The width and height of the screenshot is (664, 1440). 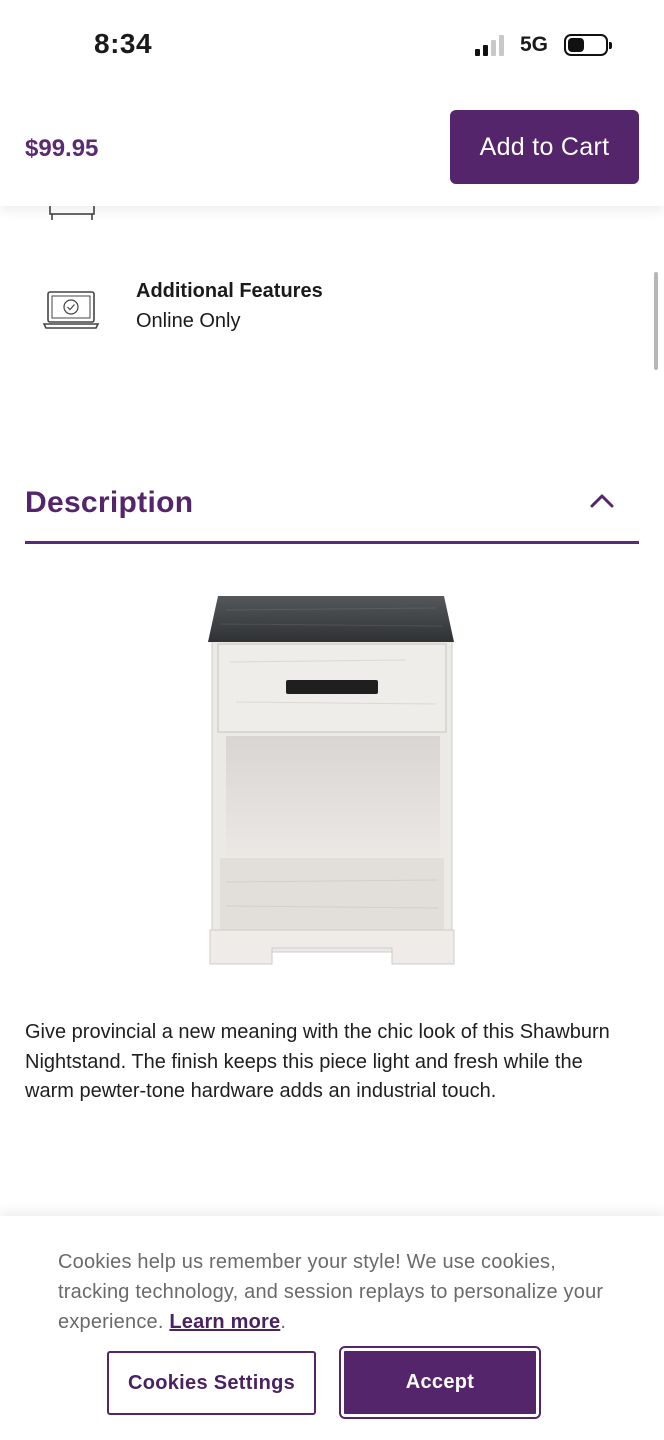 I want to click on laptop-check-icon, so click(x=71, y=312).